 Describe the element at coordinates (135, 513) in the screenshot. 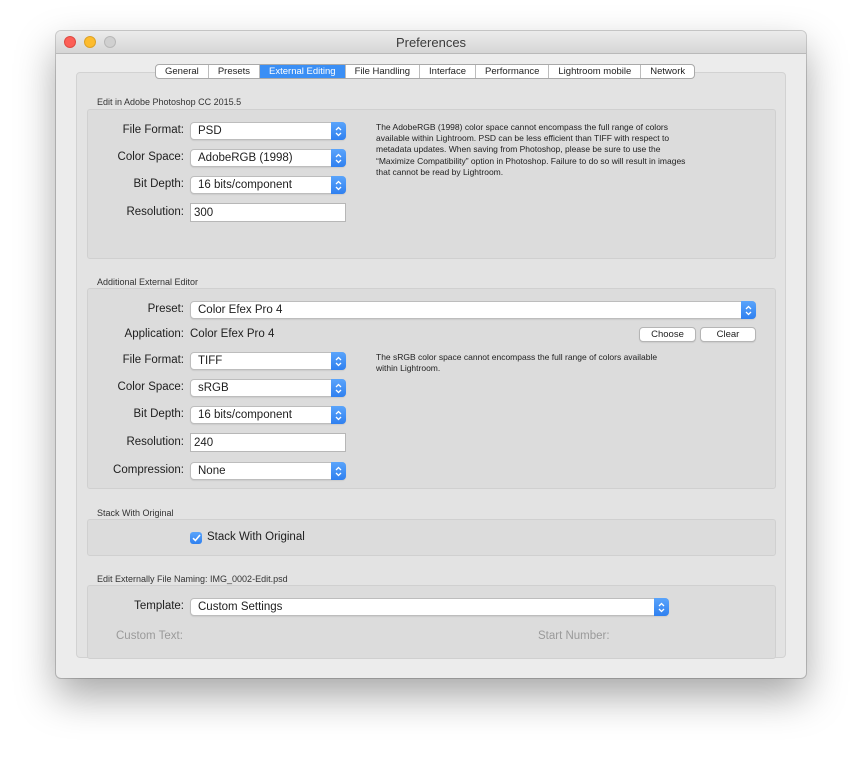

I see `stack-section-label: Stack With Original` at that location.